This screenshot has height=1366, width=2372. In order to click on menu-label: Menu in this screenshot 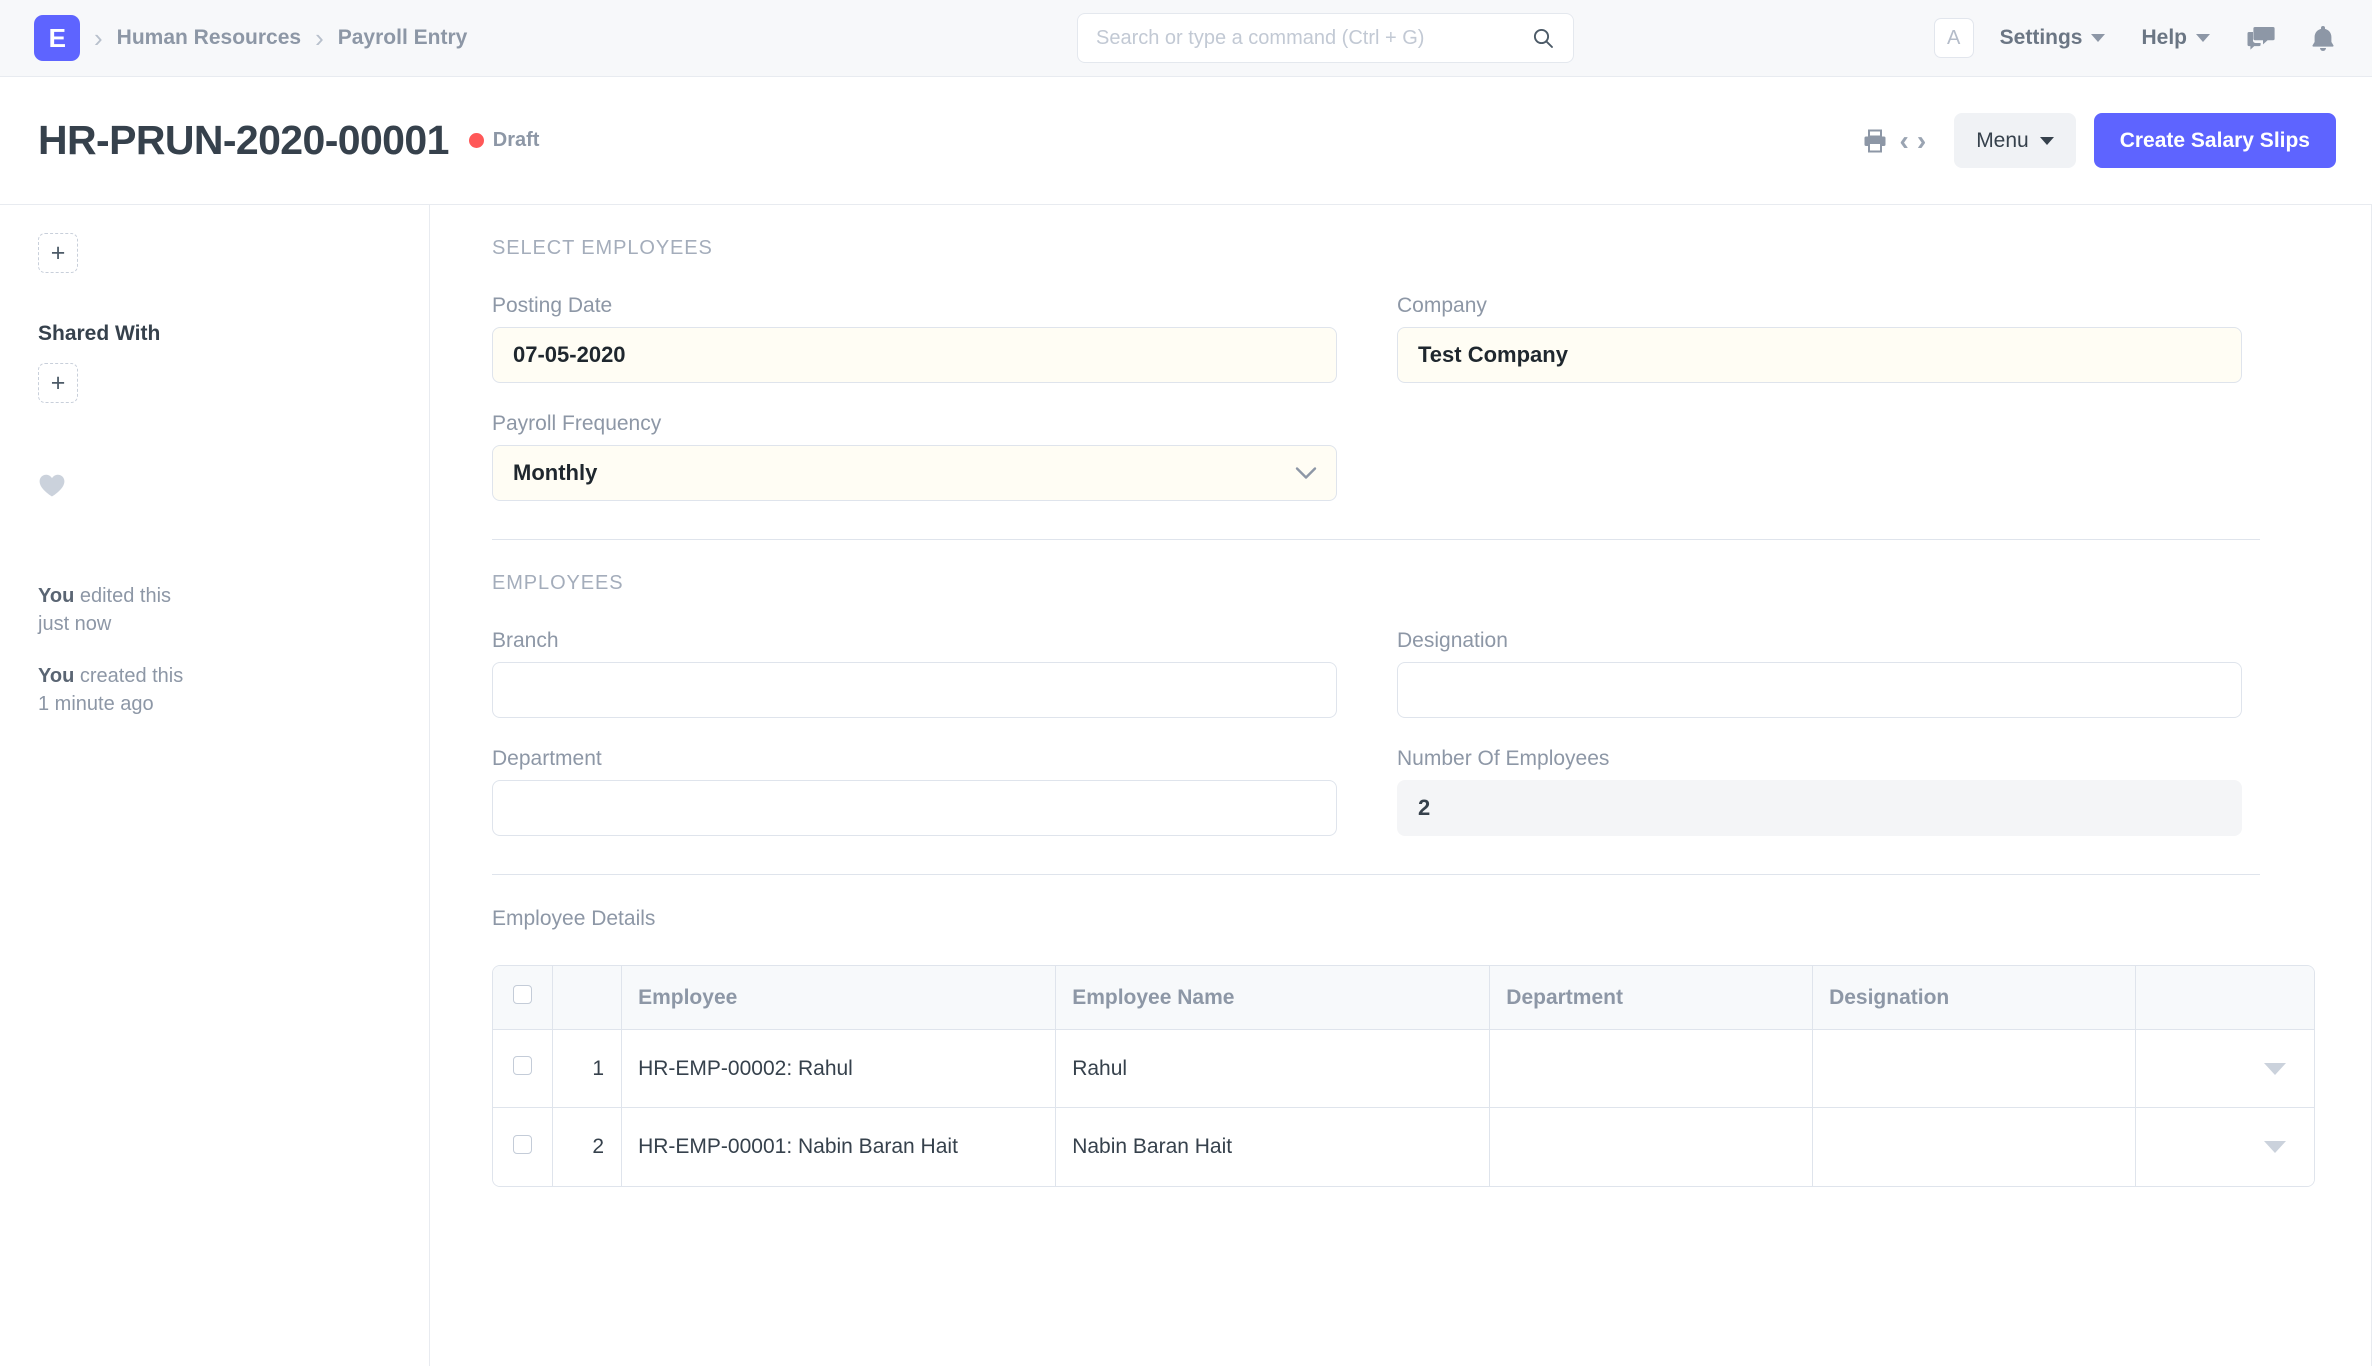, I will do `click(2002, 140)`.